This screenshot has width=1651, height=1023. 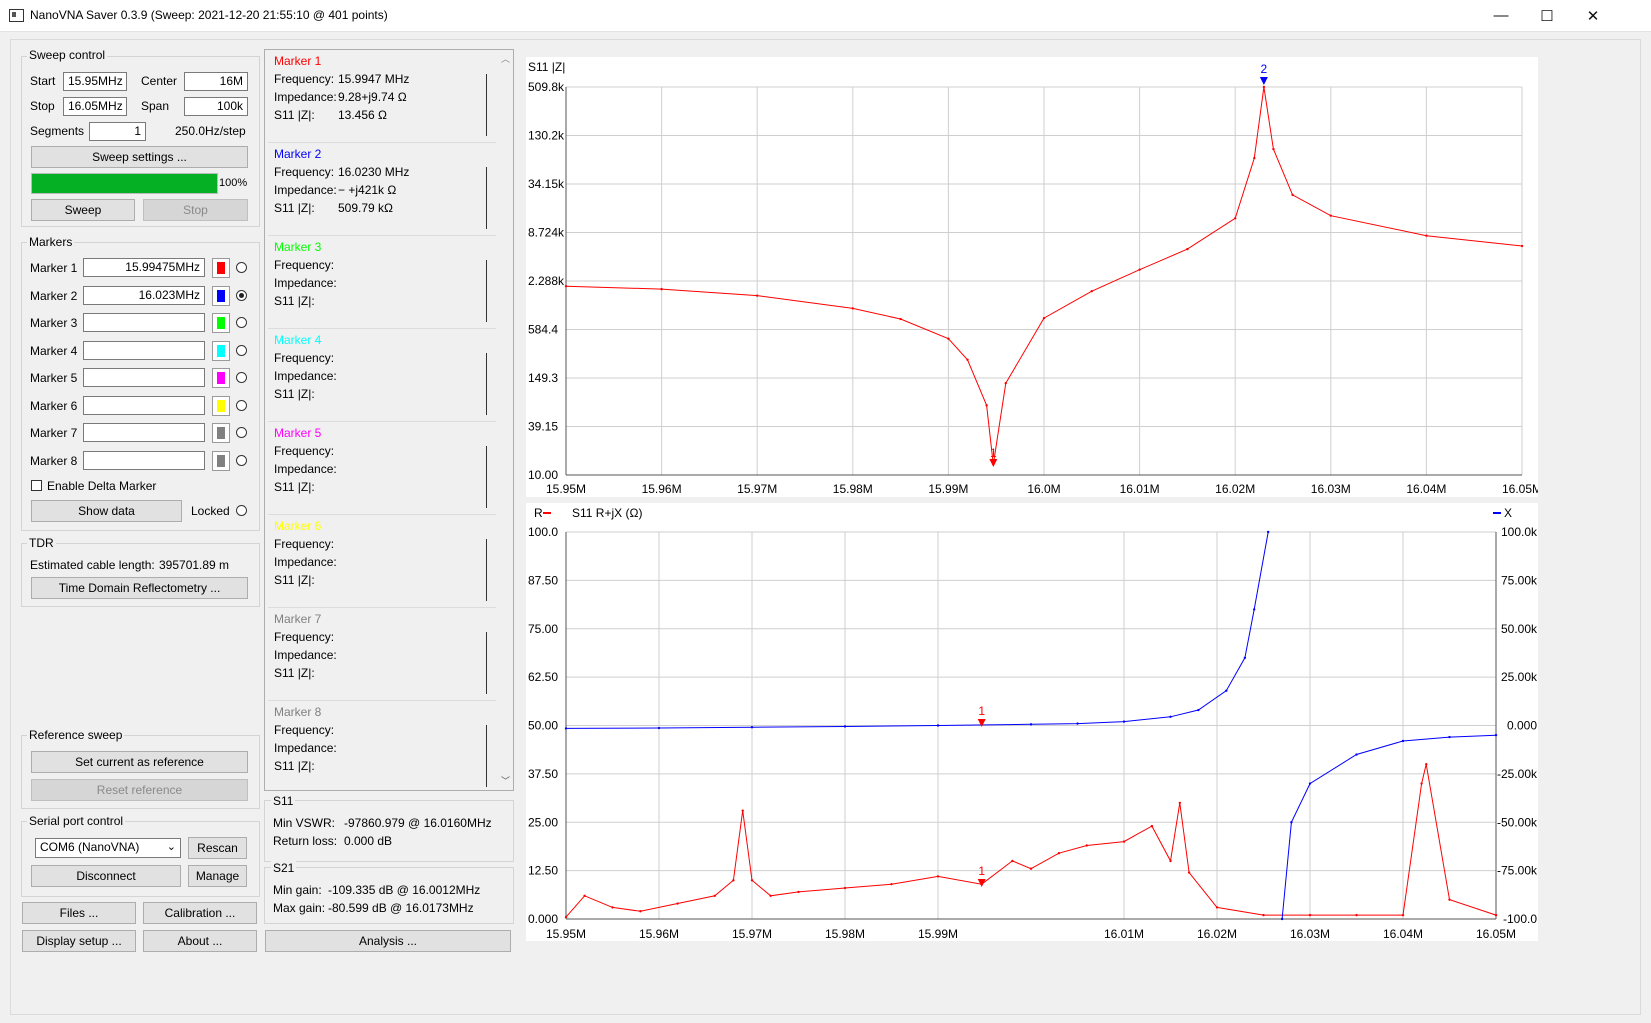 I want to click on marker-8-active-radio, so click(x=241, y=460).